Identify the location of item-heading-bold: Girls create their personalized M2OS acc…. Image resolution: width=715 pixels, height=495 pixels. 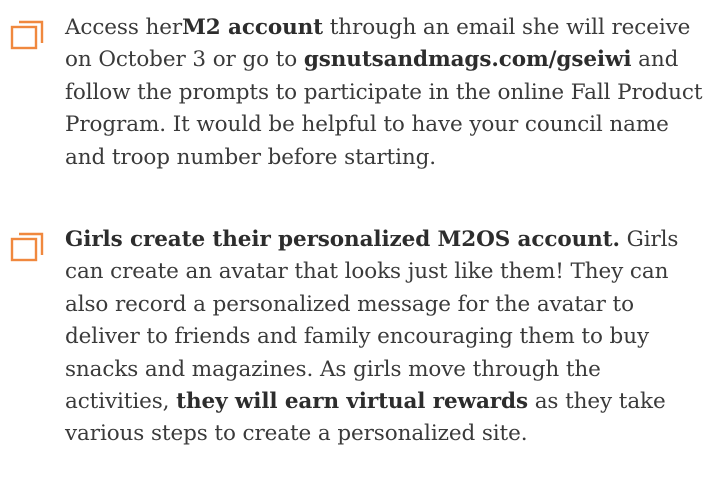
(342, 239).